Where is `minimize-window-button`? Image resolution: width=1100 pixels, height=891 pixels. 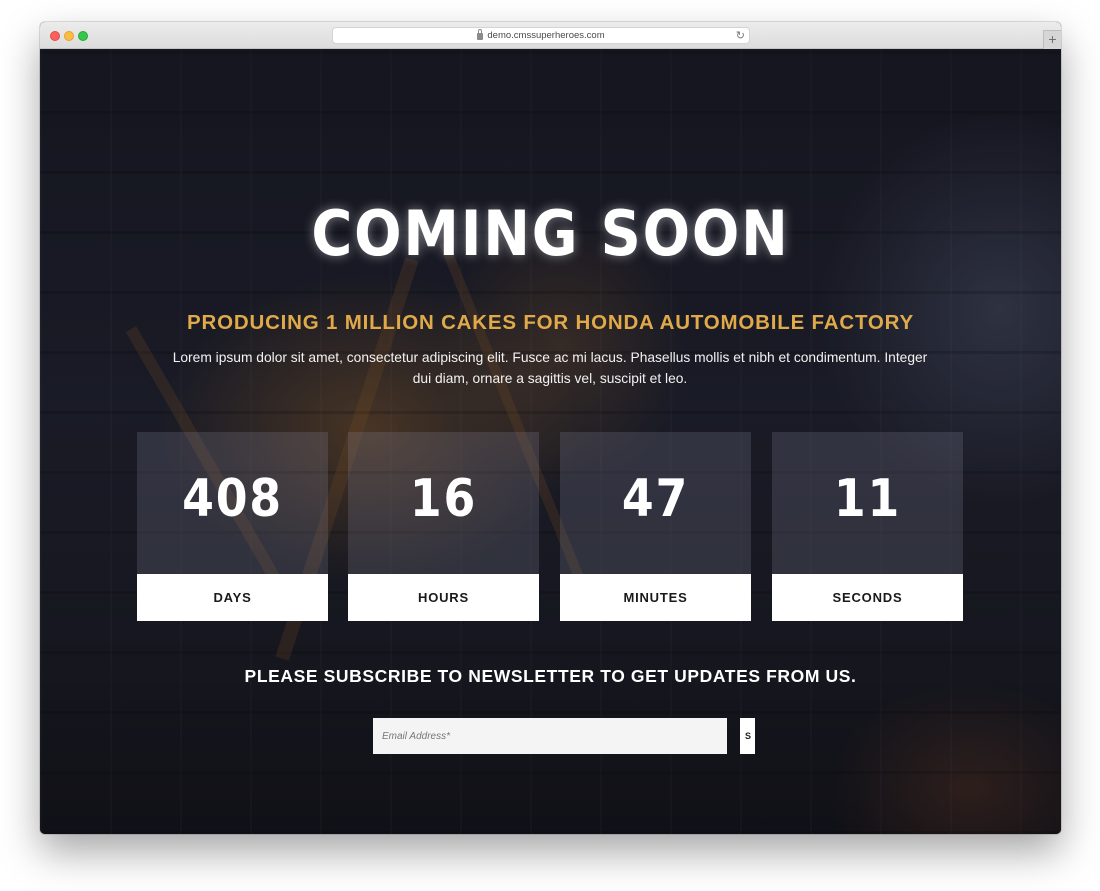
minimize-window-button is located at coordinates (69, 36).